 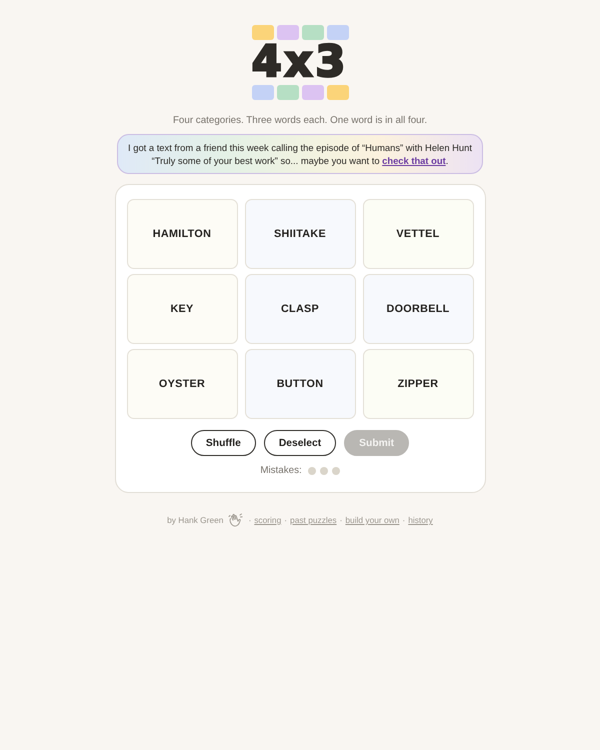 What do you see at coordinates (236, 520) in the screenshot?
I see `waving-hand-icon` at bounding box center [236, 520].